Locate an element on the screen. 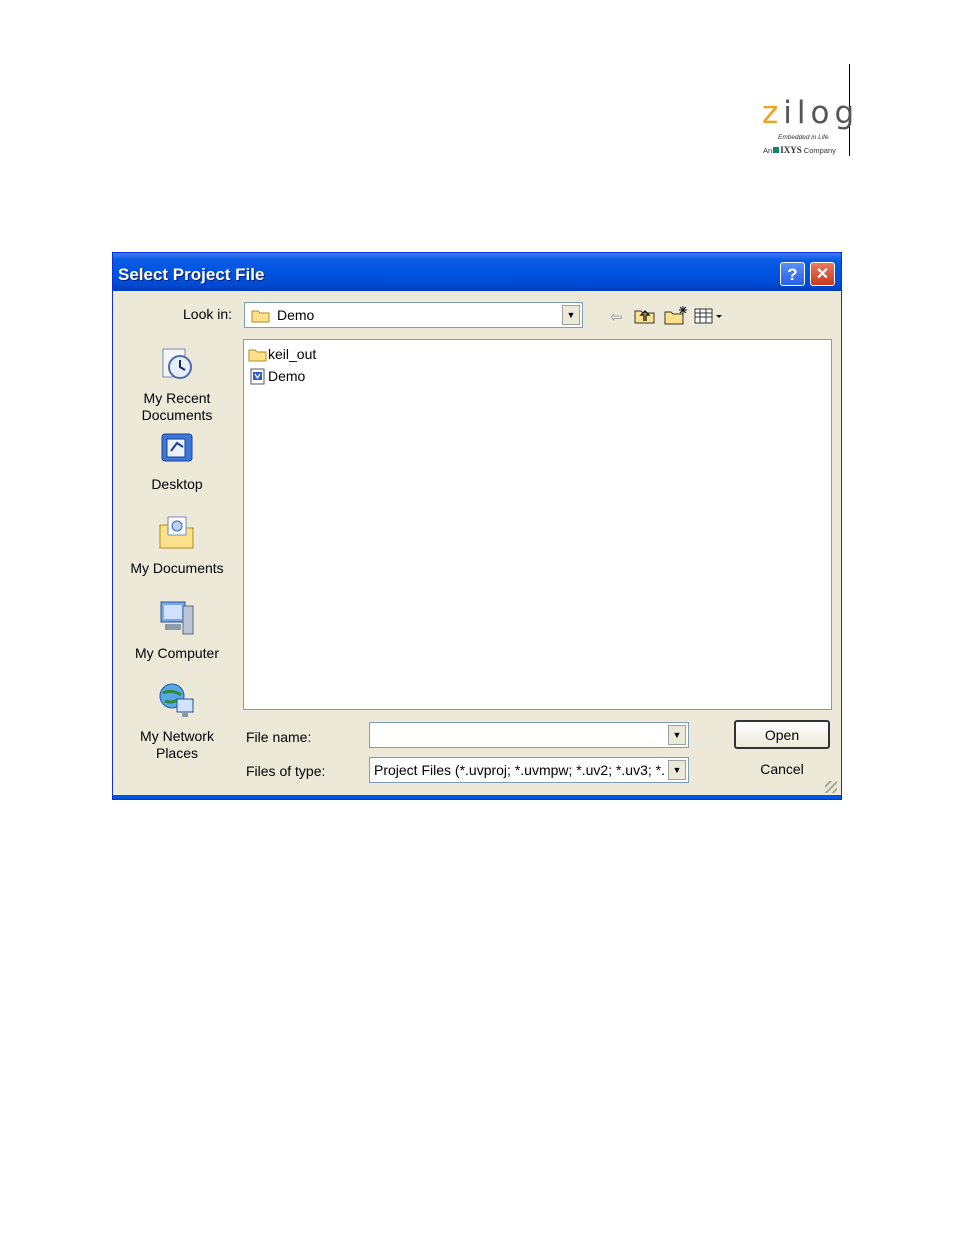 The width and height of the screenshot is (954, 1235). dialog-title: Select Project File is located at coordinates (191, 274).